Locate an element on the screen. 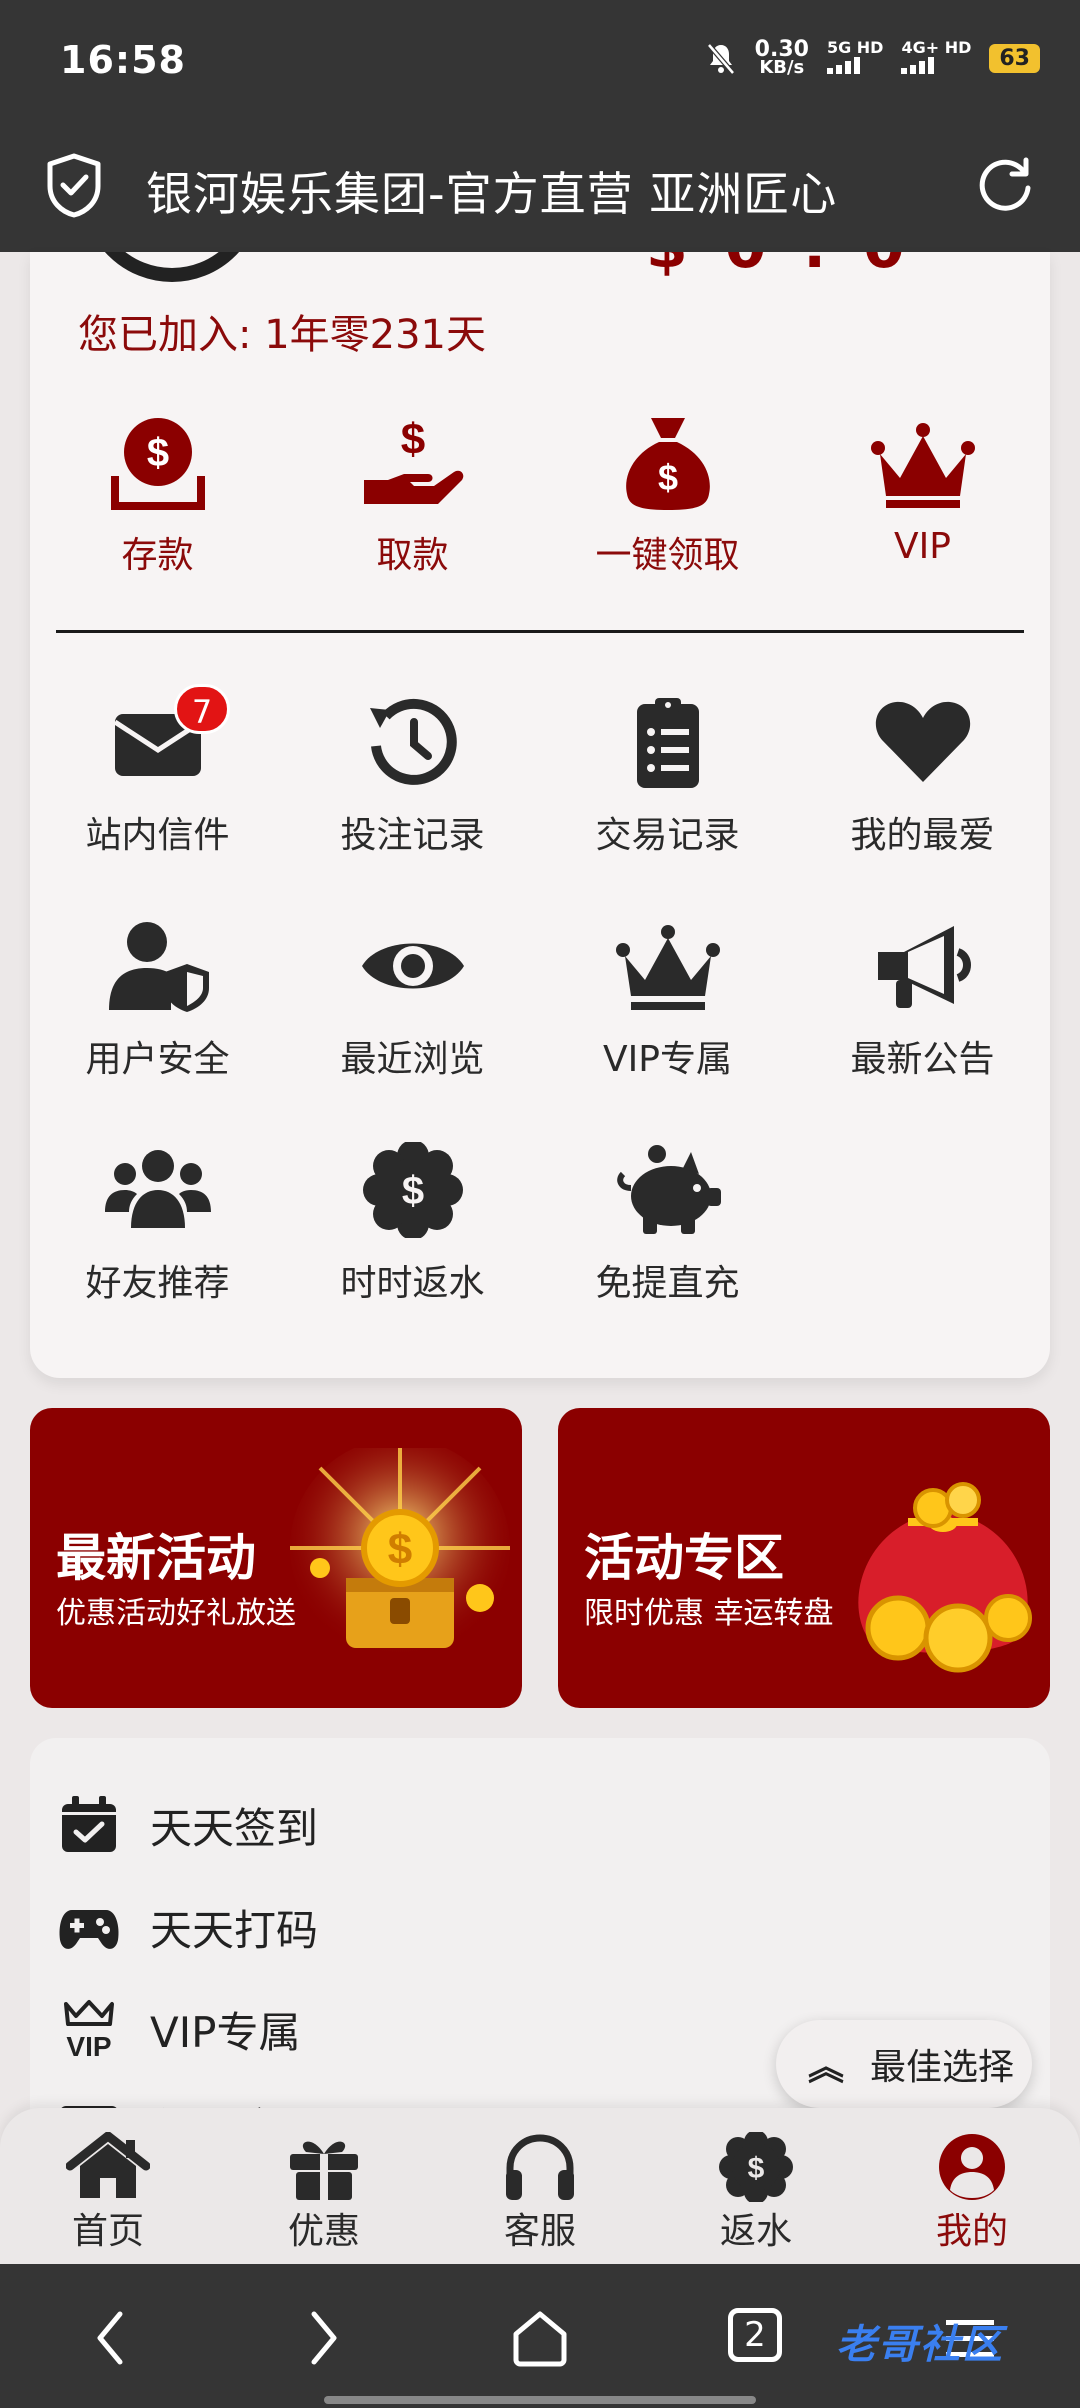 The height and width of the screenshot is (2408, 1080). banner-promo-zone: 活动专区 限时优惠 幸运转盘 is located at coordinates (804, 1558).